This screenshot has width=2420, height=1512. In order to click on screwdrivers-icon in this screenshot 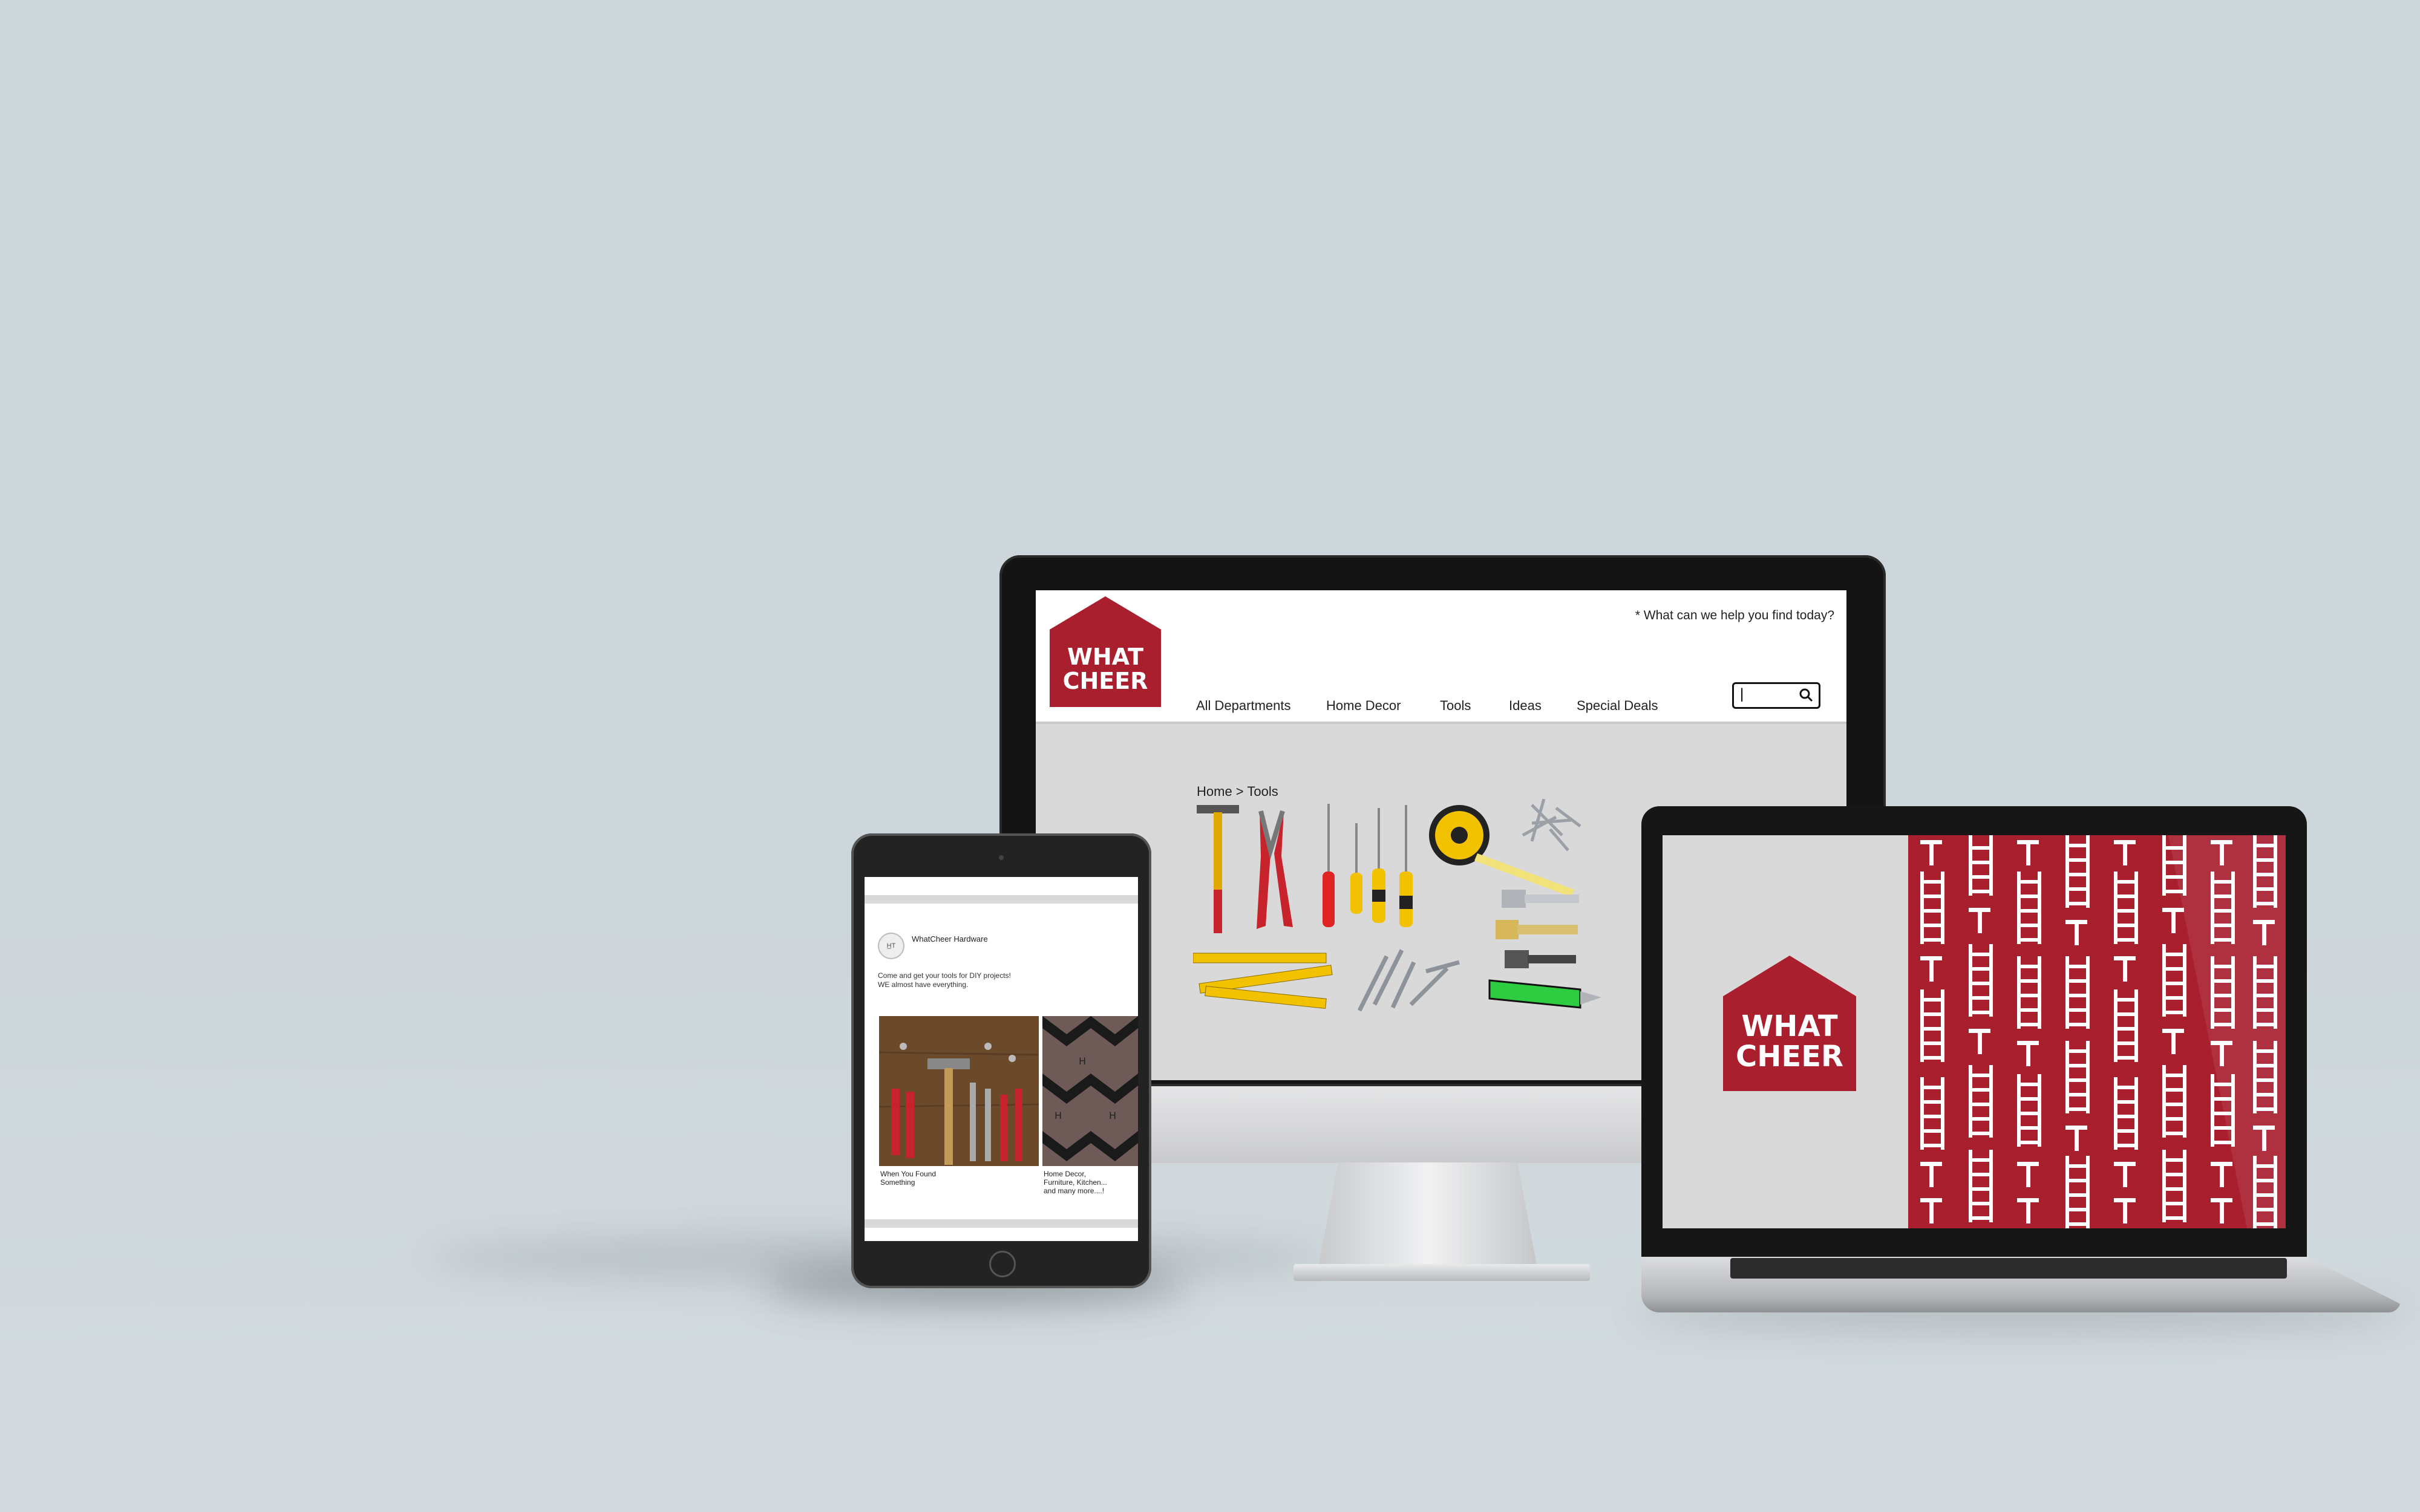, I will do `click(1368, 865)`.